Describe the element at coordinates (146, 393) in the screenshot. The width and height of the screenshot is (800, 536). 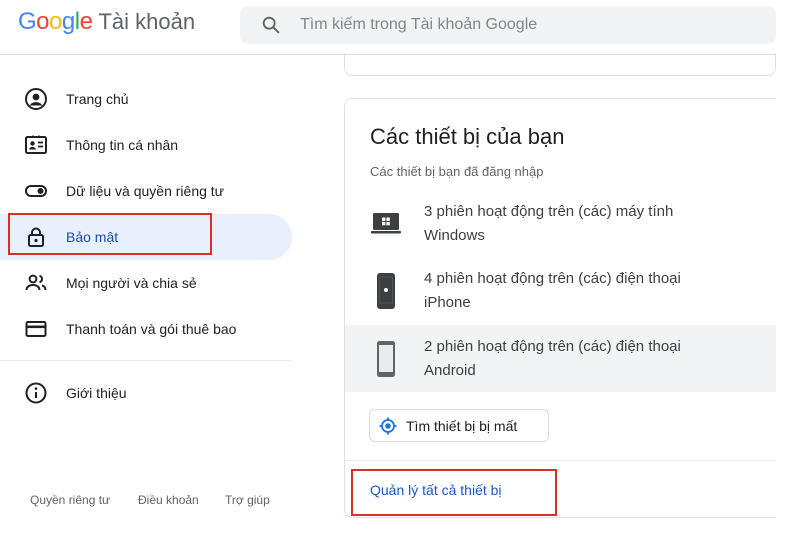
I see `sidebar-item-about: Giới thiệu` at that location.